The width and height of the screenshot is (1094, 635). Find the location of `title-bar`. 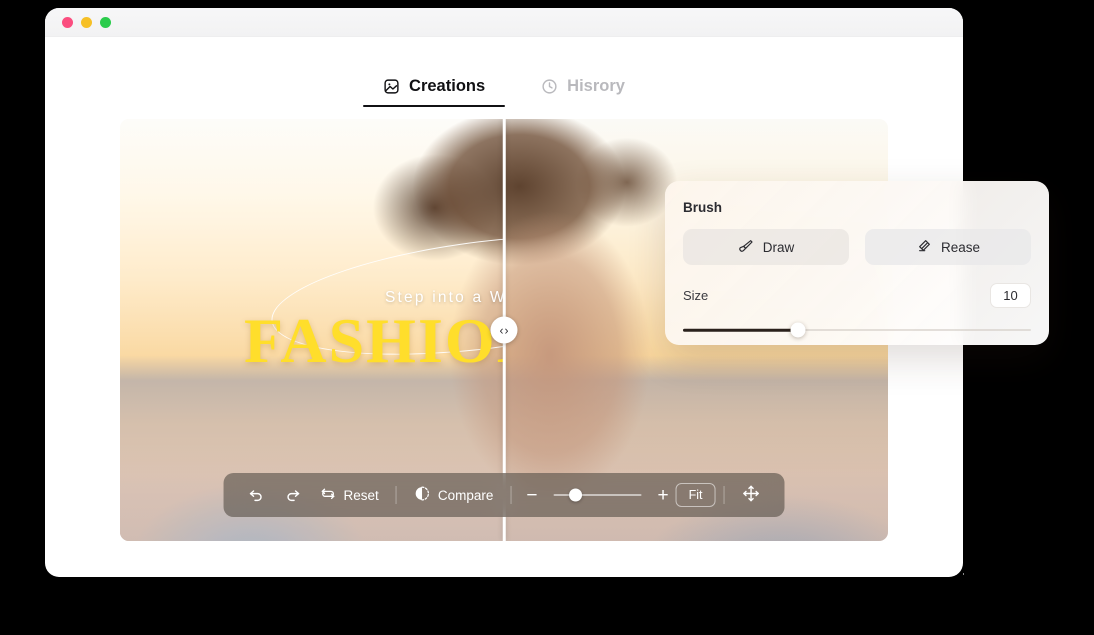

title-bar is located at coordinates (504, 22).